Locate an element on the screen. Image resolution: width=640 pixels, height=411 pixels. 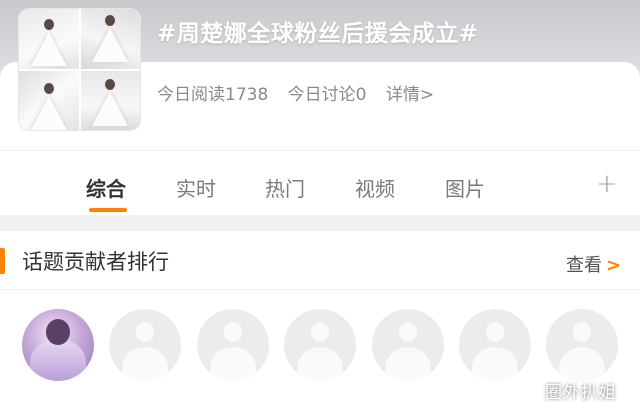
view-all-link: 查看 > is located at coordinates (593, 264).